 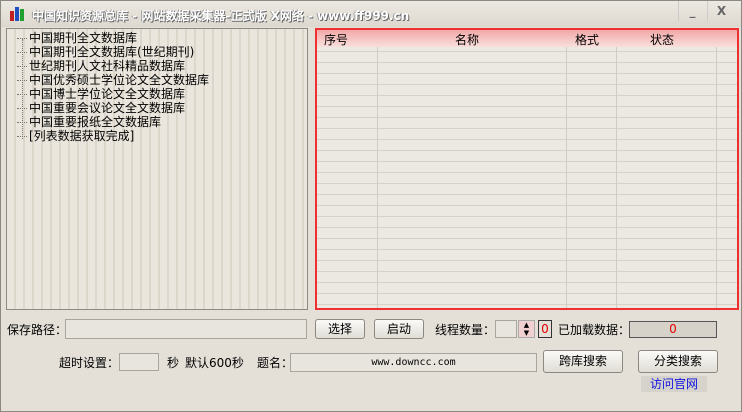 I want to click on column-header-index: 序号, so click(x=336, y=39).